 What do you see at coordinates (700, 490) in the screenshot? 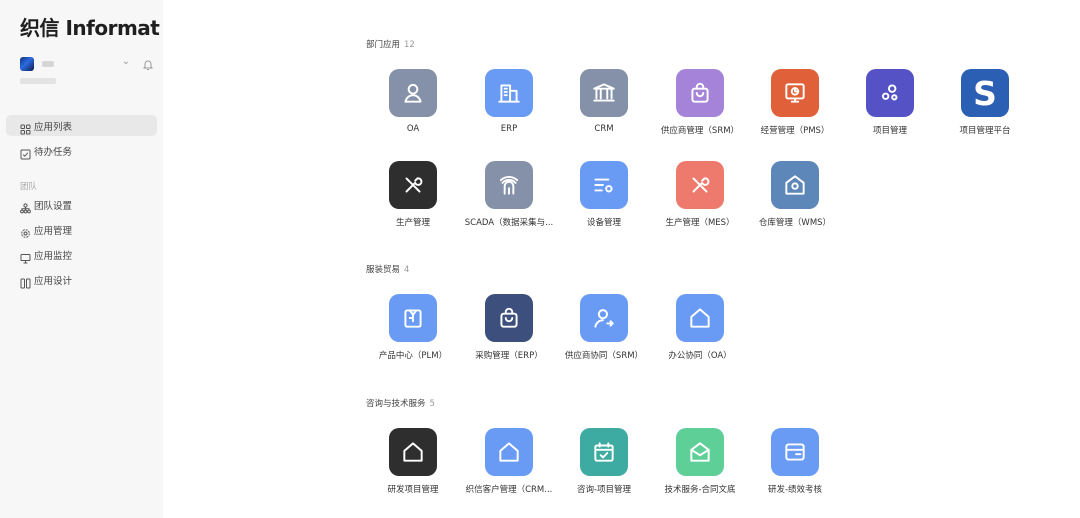
I see `app-label: 技术服务-合同文底` at bounding box center [700, 490].